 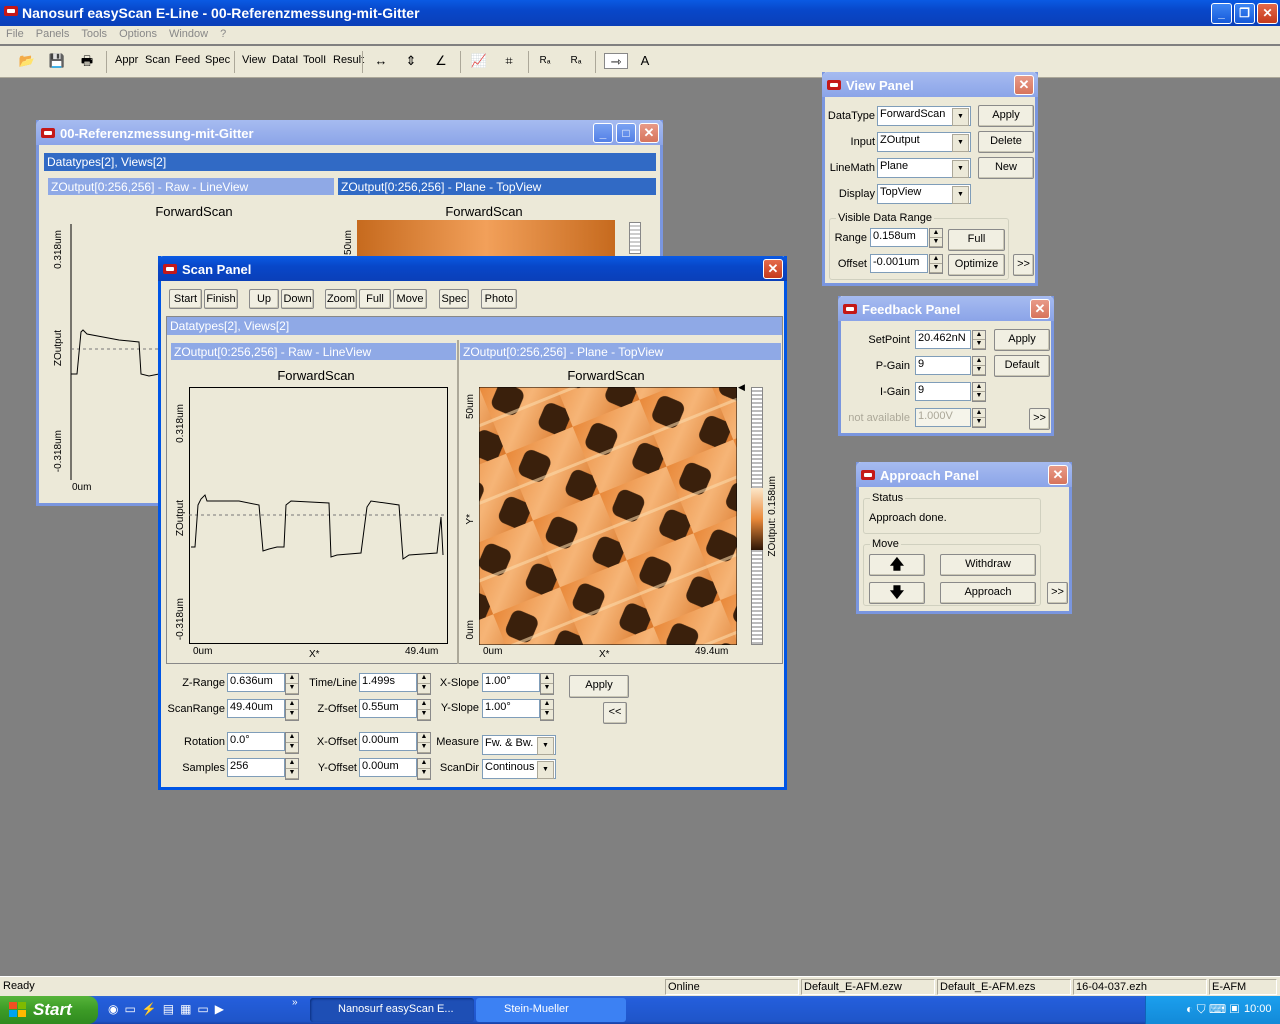 What do you see at coordinates (924, 168) in the screenshot?
I see `linemath-select: Plane` at bounding box center [924, 168].